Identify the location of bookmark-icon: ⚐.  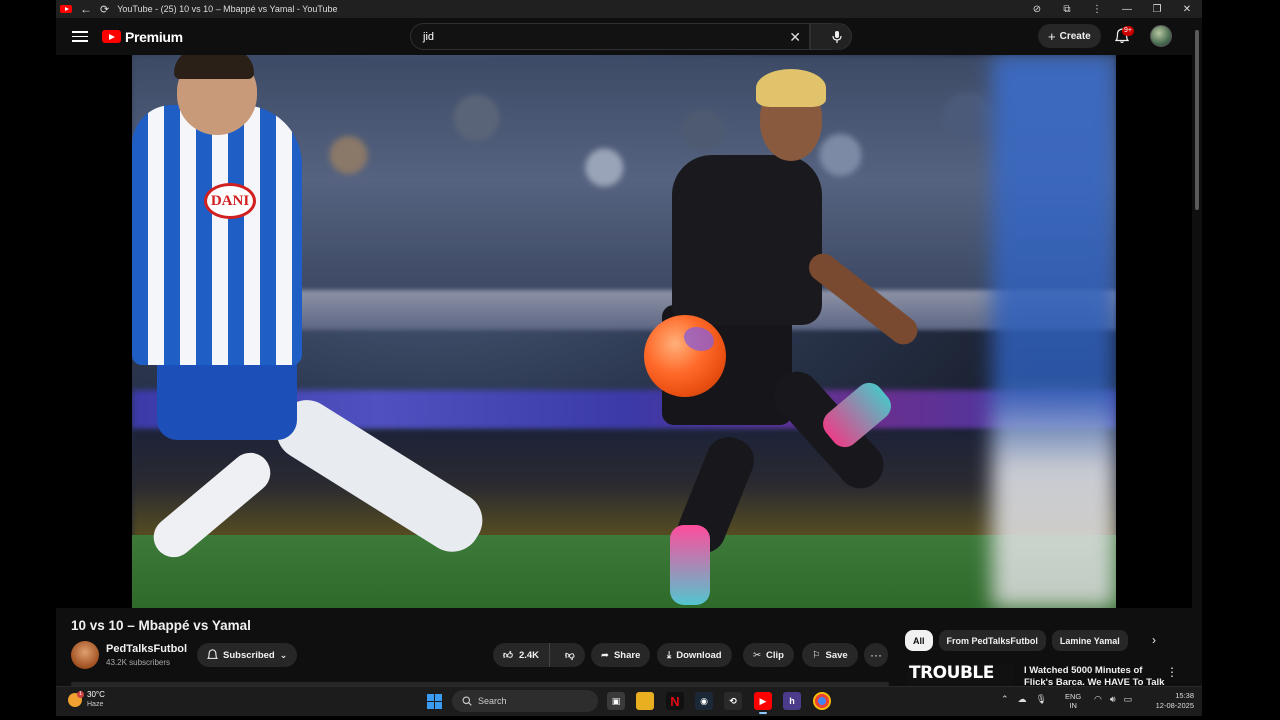
(816, 655).